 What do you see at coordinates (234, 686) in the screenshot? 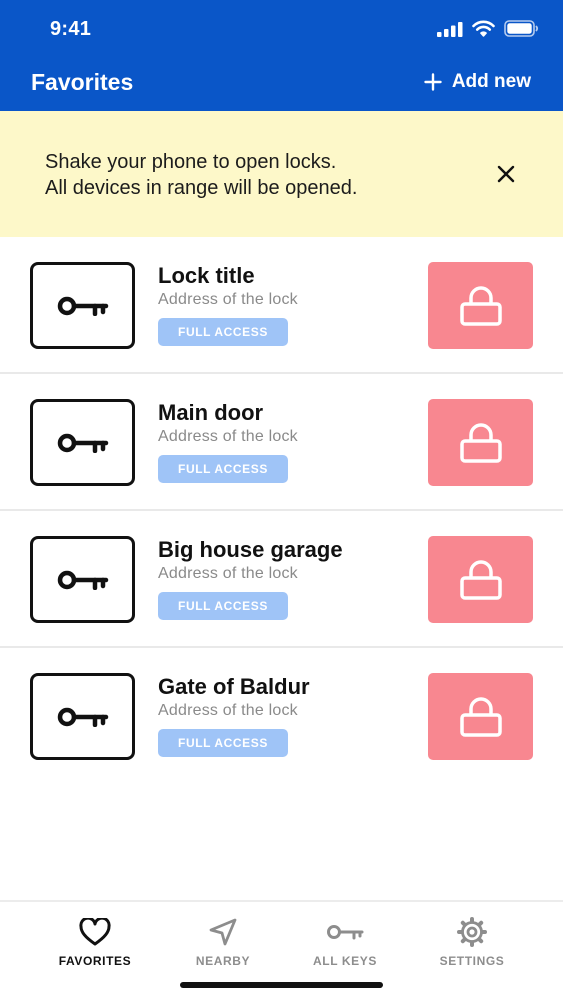
I see `lock-title: Gate of Baldur` at bounding box center [234, 686].